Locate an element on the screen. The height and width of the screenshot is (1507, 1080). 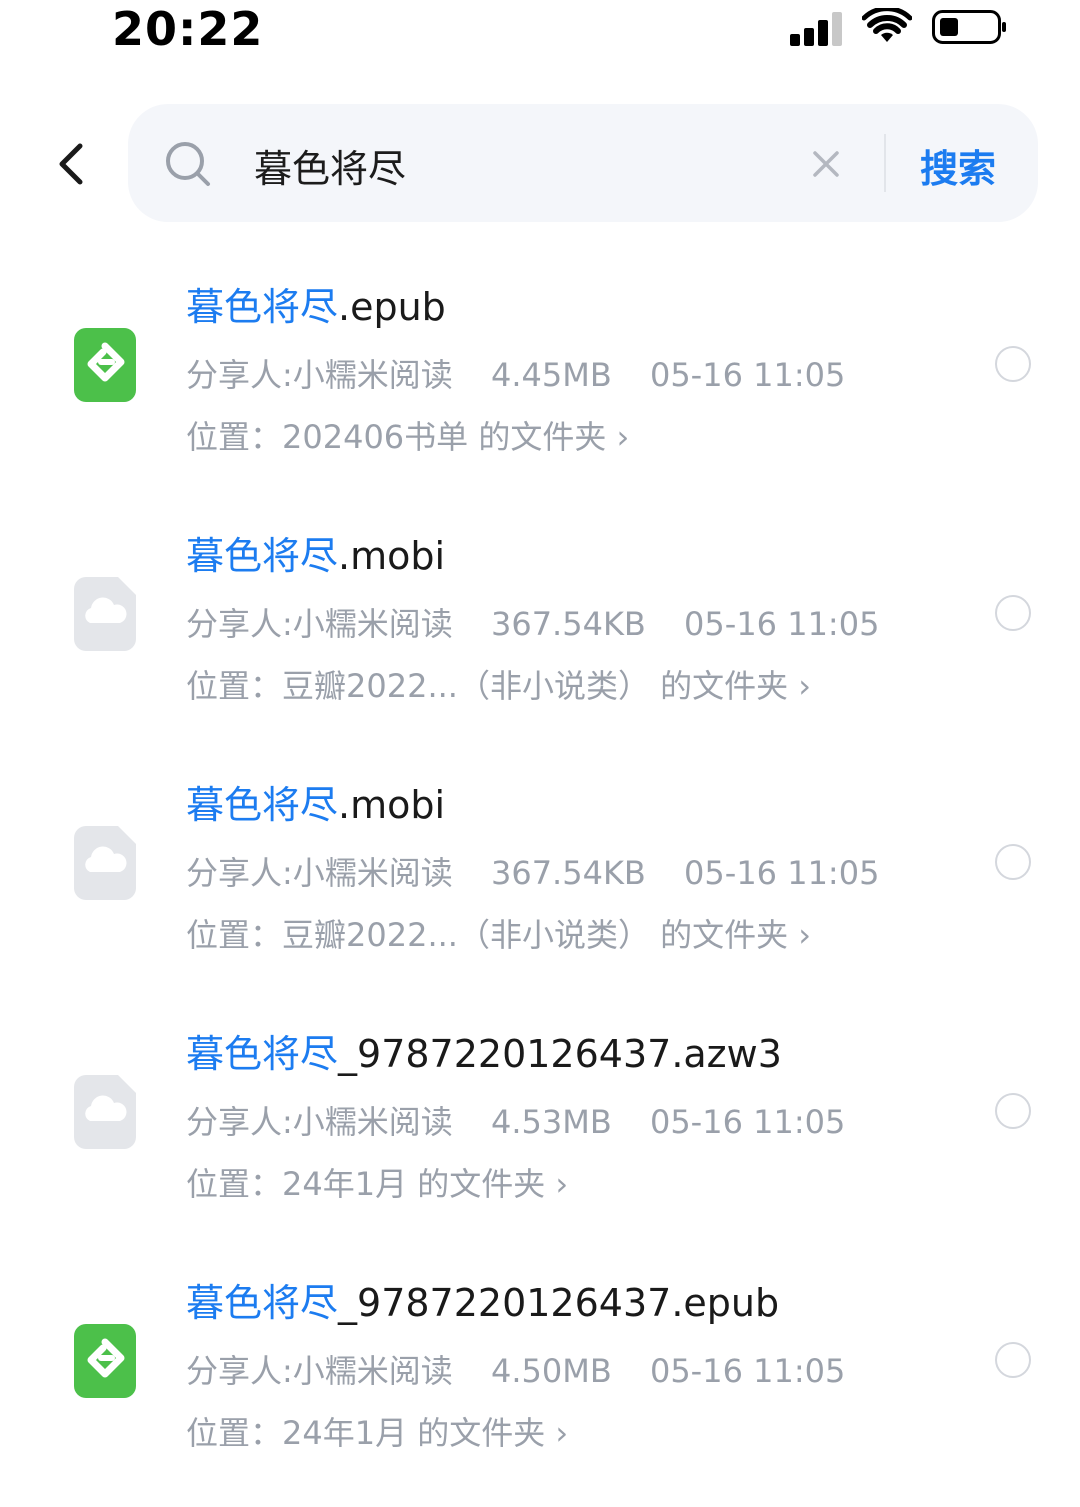
clear-search-icon is located at coordinates (826, 164).